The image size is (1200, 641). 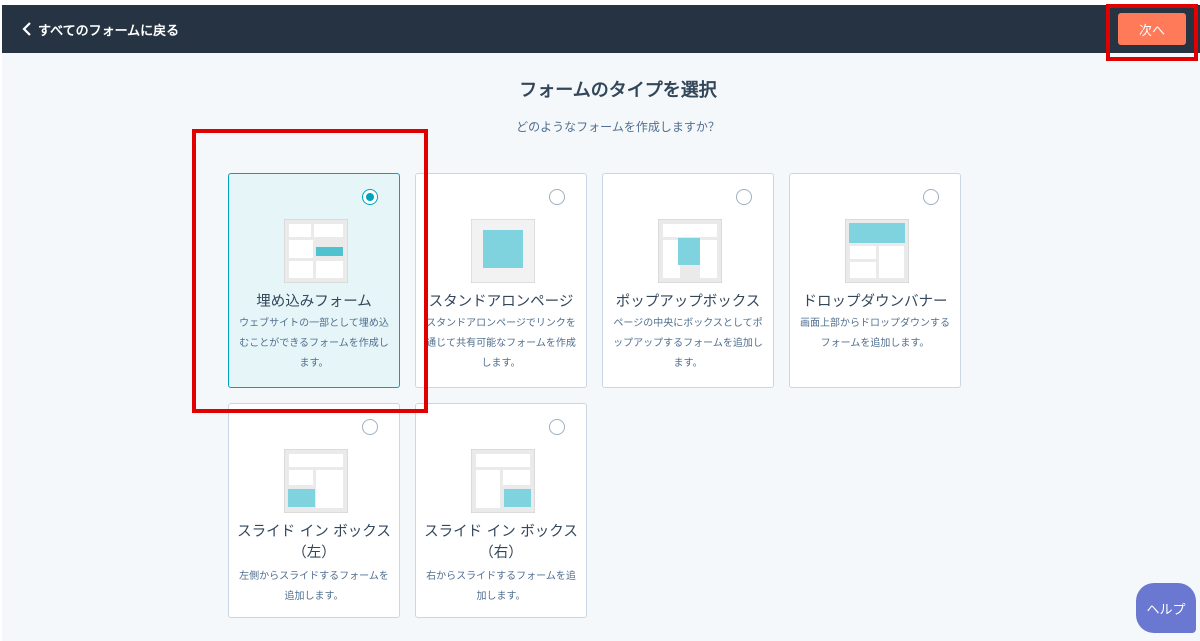 What do you see at coordinates (503, 251) in the screenshot?
I see `standalone-page-icon` at bounding box center [503, 251].